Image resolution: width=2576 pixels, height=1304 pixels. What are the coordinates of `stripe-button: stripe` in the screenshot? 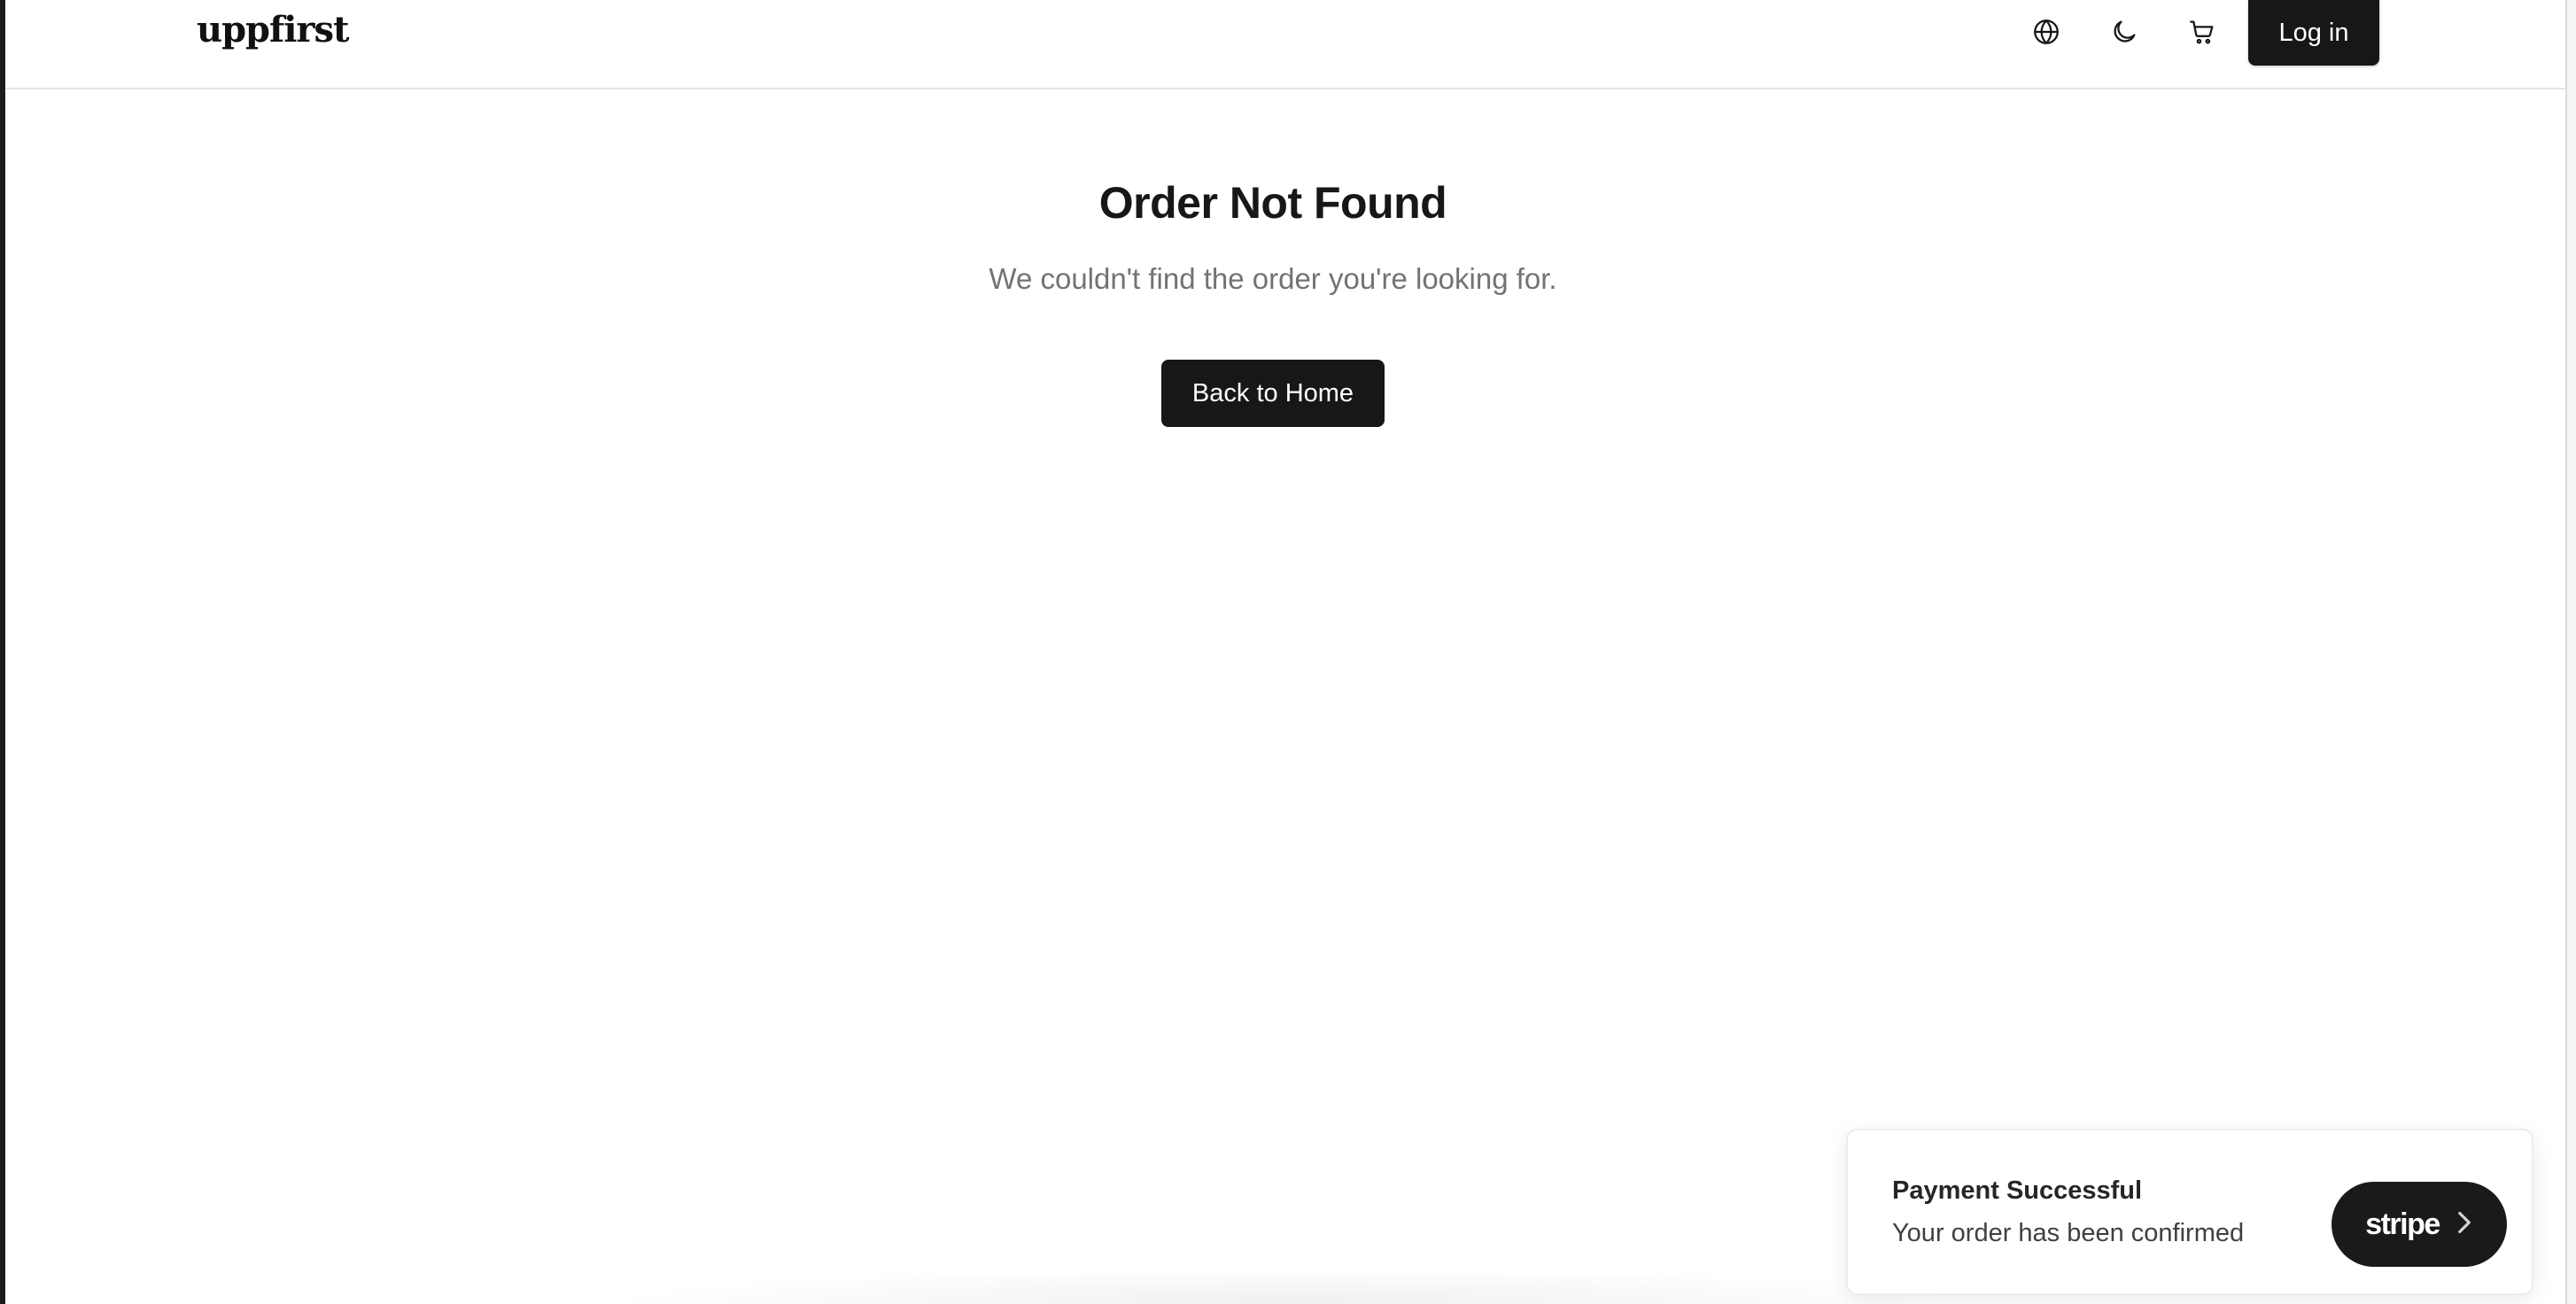 It's located at (2419, 1224).